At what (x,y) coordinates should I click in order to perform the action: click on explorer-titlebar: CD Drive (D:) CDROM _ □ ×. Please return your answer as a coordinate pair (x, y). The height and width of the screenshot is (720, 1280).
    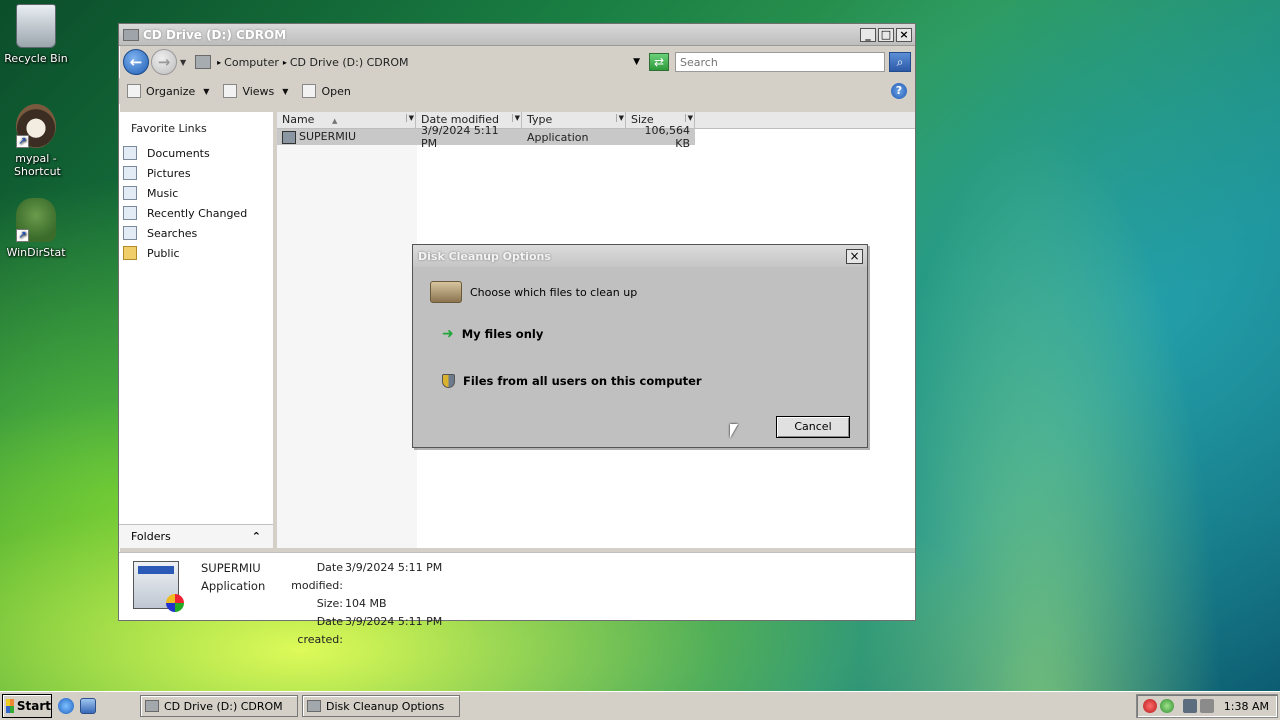
    Looking at the image, I should click on (517, 35).